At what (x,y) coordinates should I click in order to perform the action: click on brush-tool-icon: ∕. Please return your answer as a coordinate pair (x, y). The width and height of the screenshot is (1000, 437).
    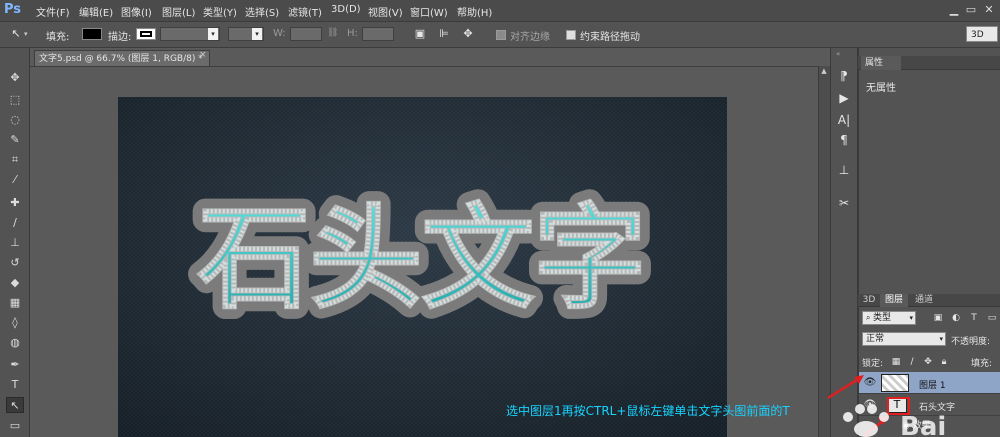
    Looking at the image, I should click on (15, 223).